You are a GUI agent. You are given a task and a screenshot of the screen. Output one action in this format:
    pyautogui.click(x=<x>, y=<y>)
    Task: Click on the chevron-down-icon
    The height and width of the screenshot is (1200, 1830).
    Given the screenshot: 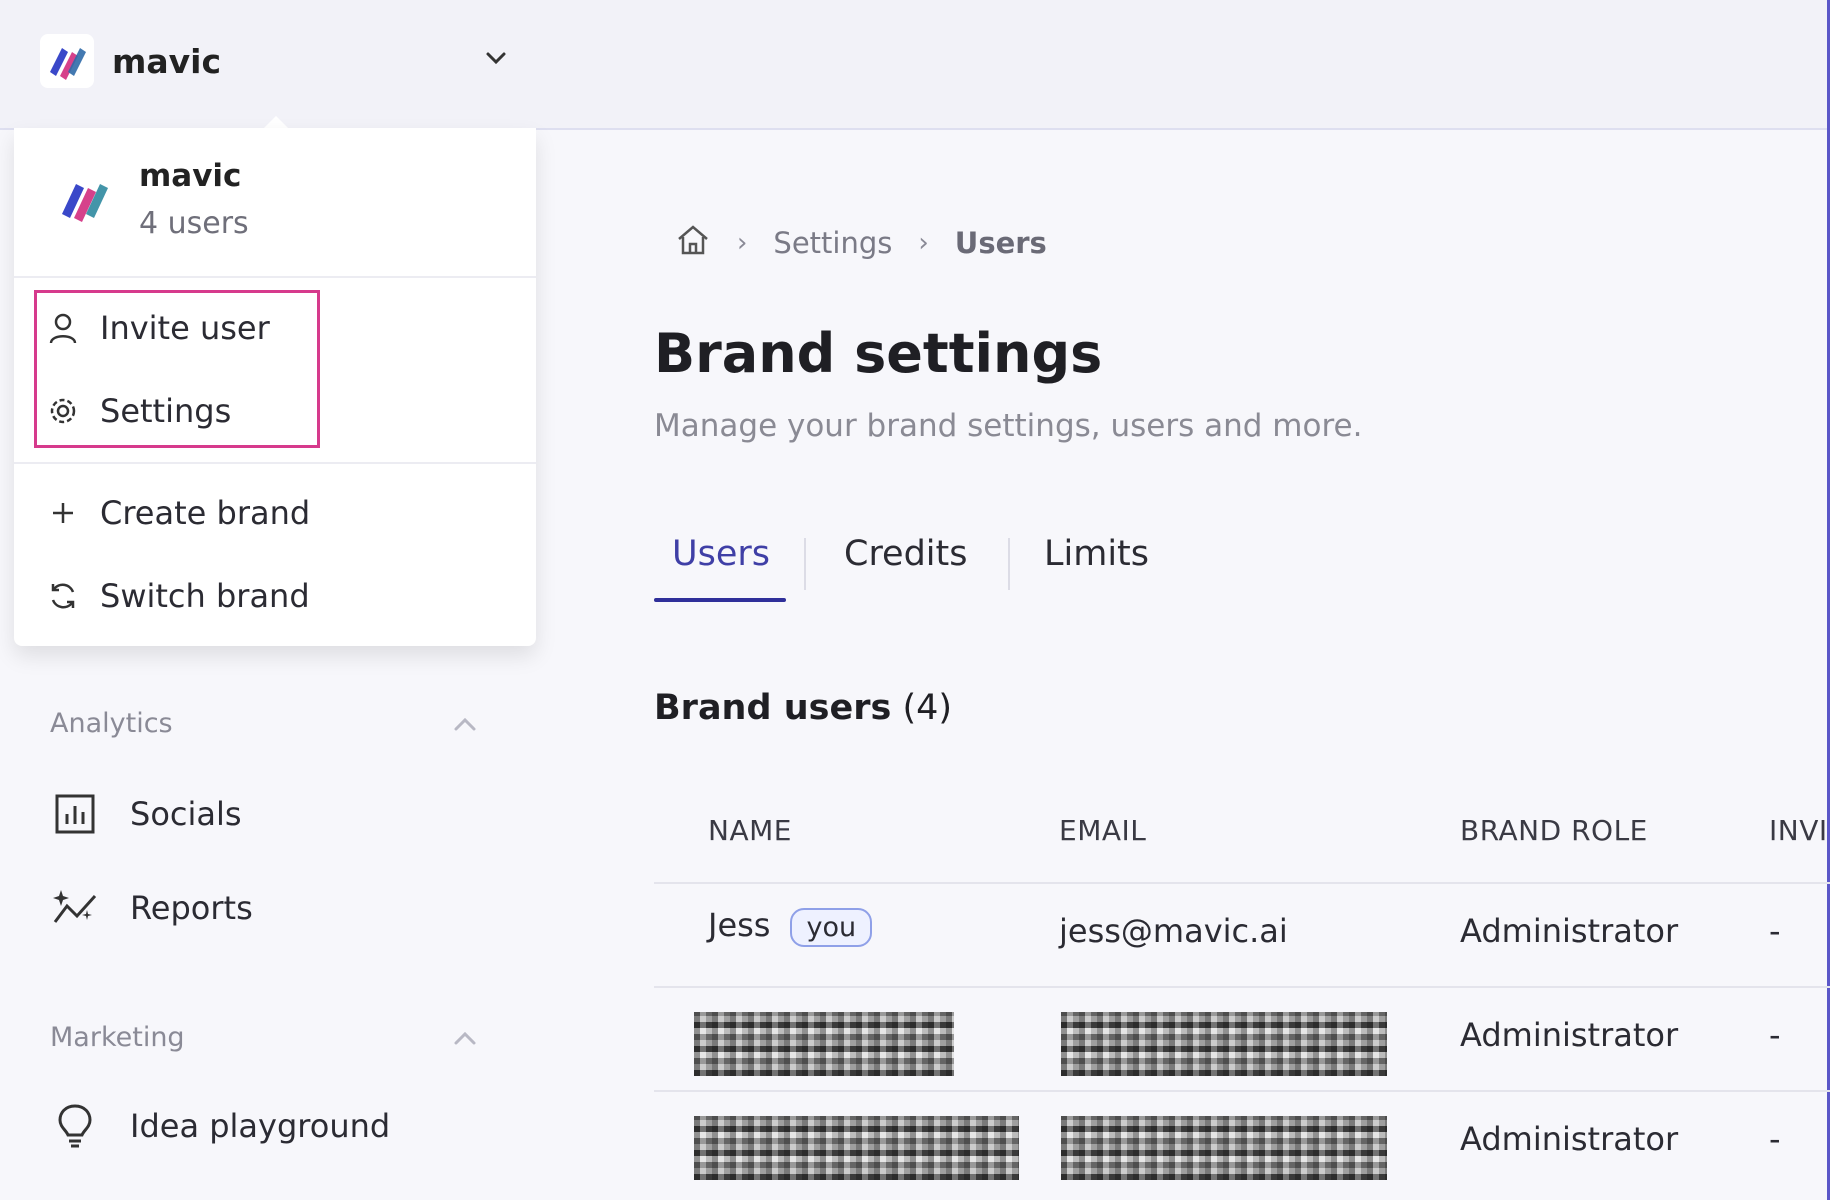 What is the action you would take?
    pyautogui.click(x=496, y=58)
    